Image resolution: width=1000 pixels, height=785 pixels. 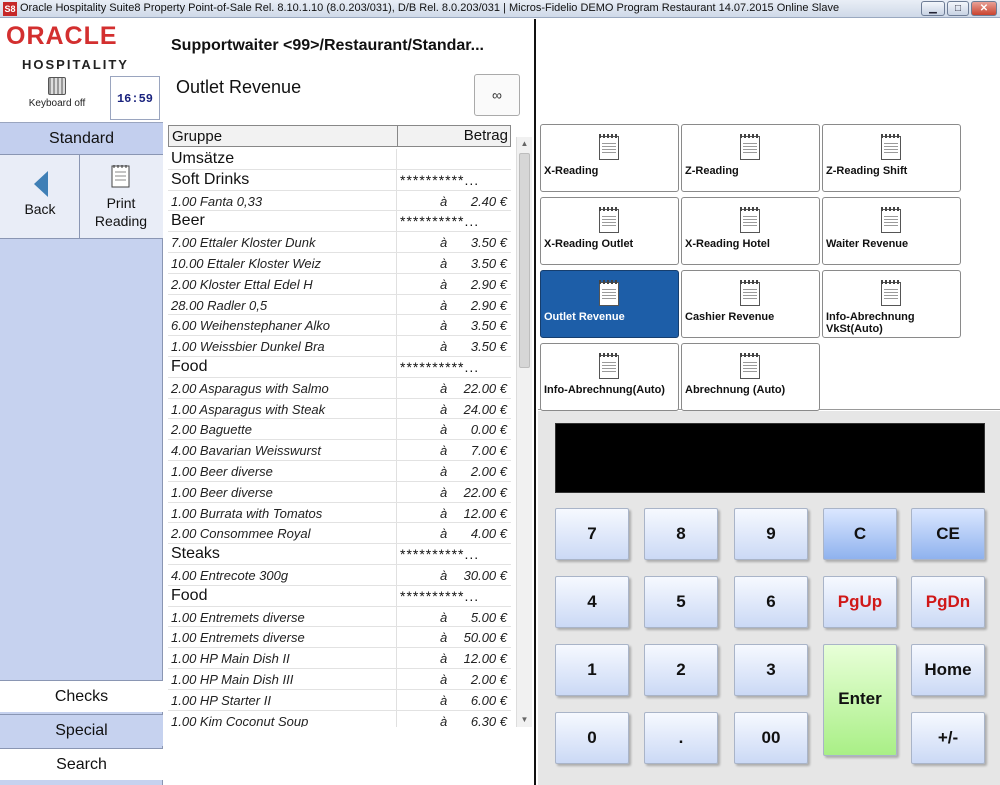 I want to click on tab-standard: Standard, so click(x=81, y=139).